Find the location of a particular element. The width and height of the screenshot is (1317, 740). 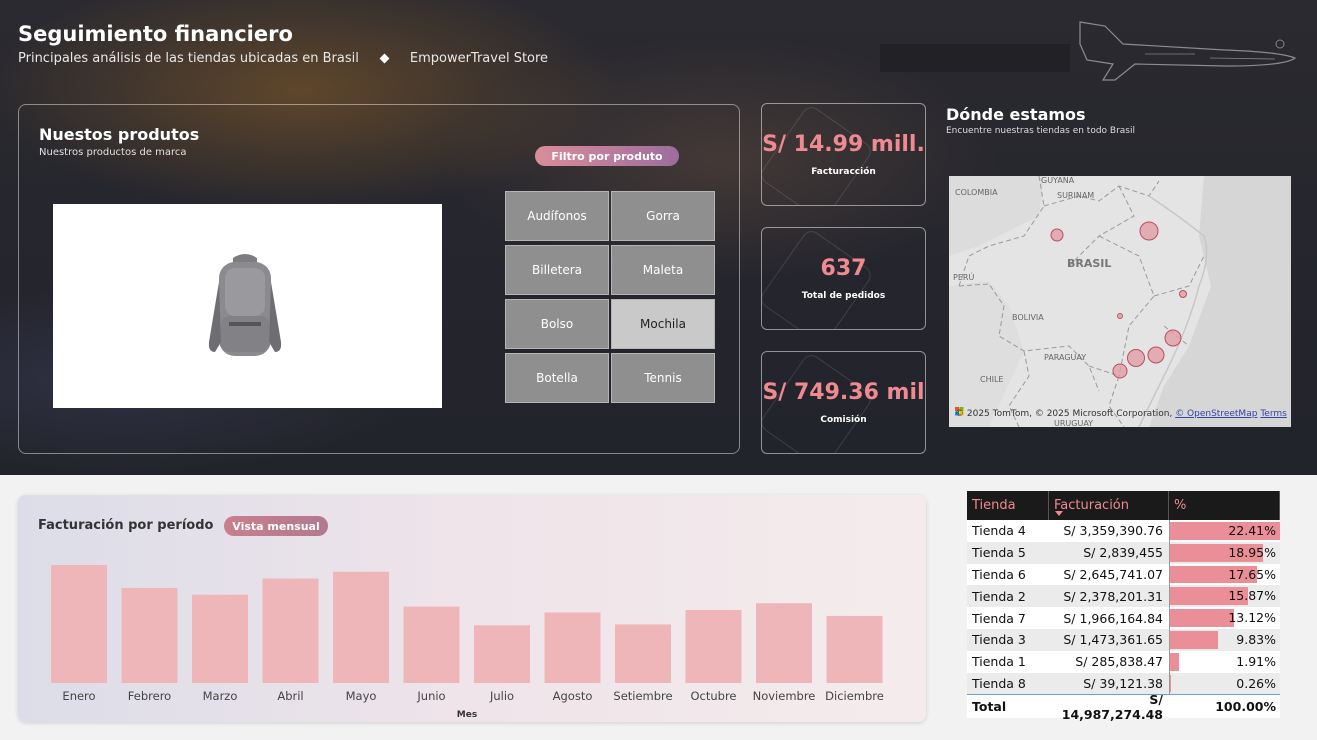

product-button-maleta: Maleta is located at coordinates (663, 270).